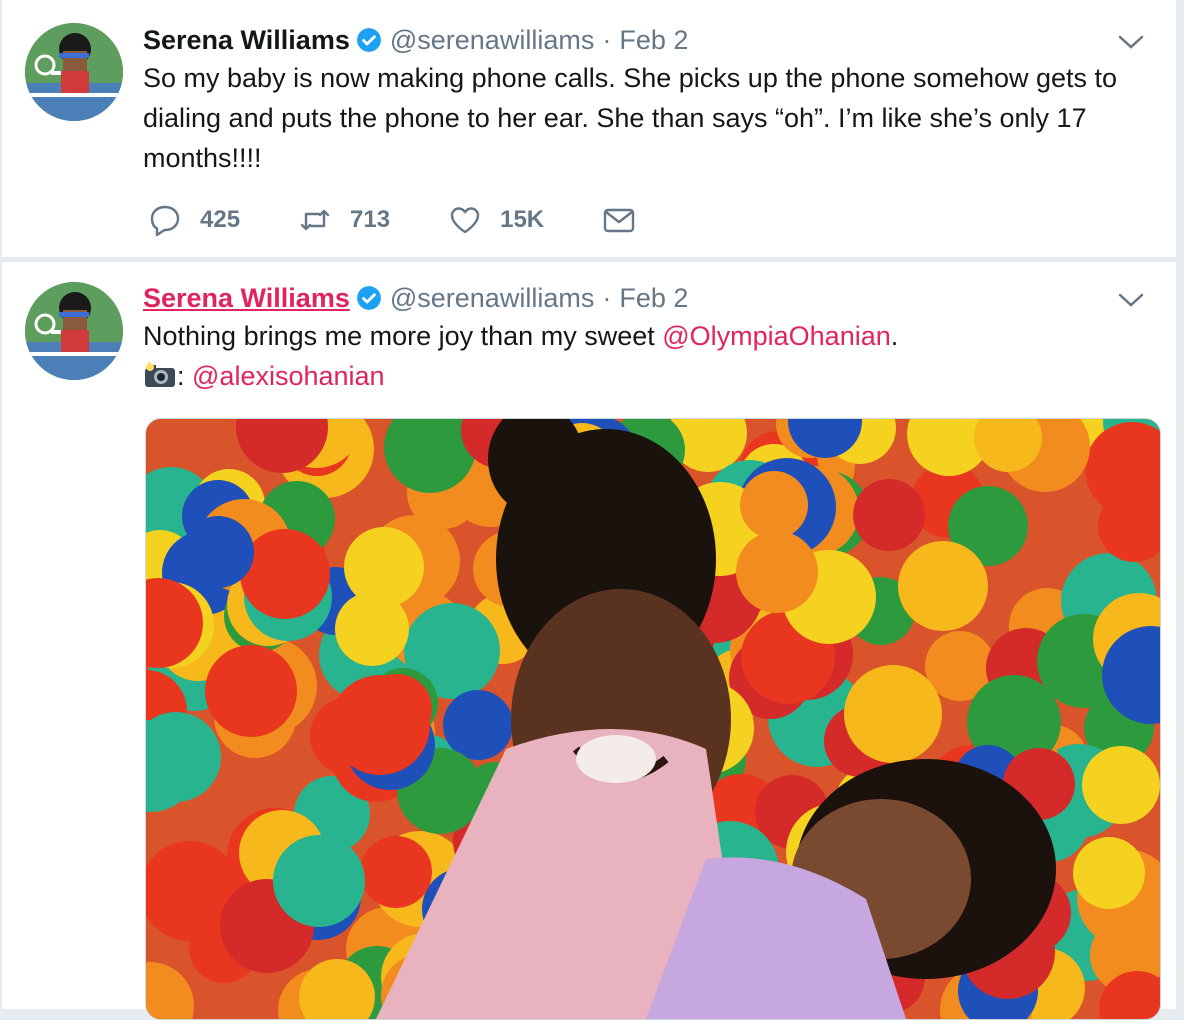 The image size is (1184, 1020). I want to click on retweet-button: 713, so click(344, 220).